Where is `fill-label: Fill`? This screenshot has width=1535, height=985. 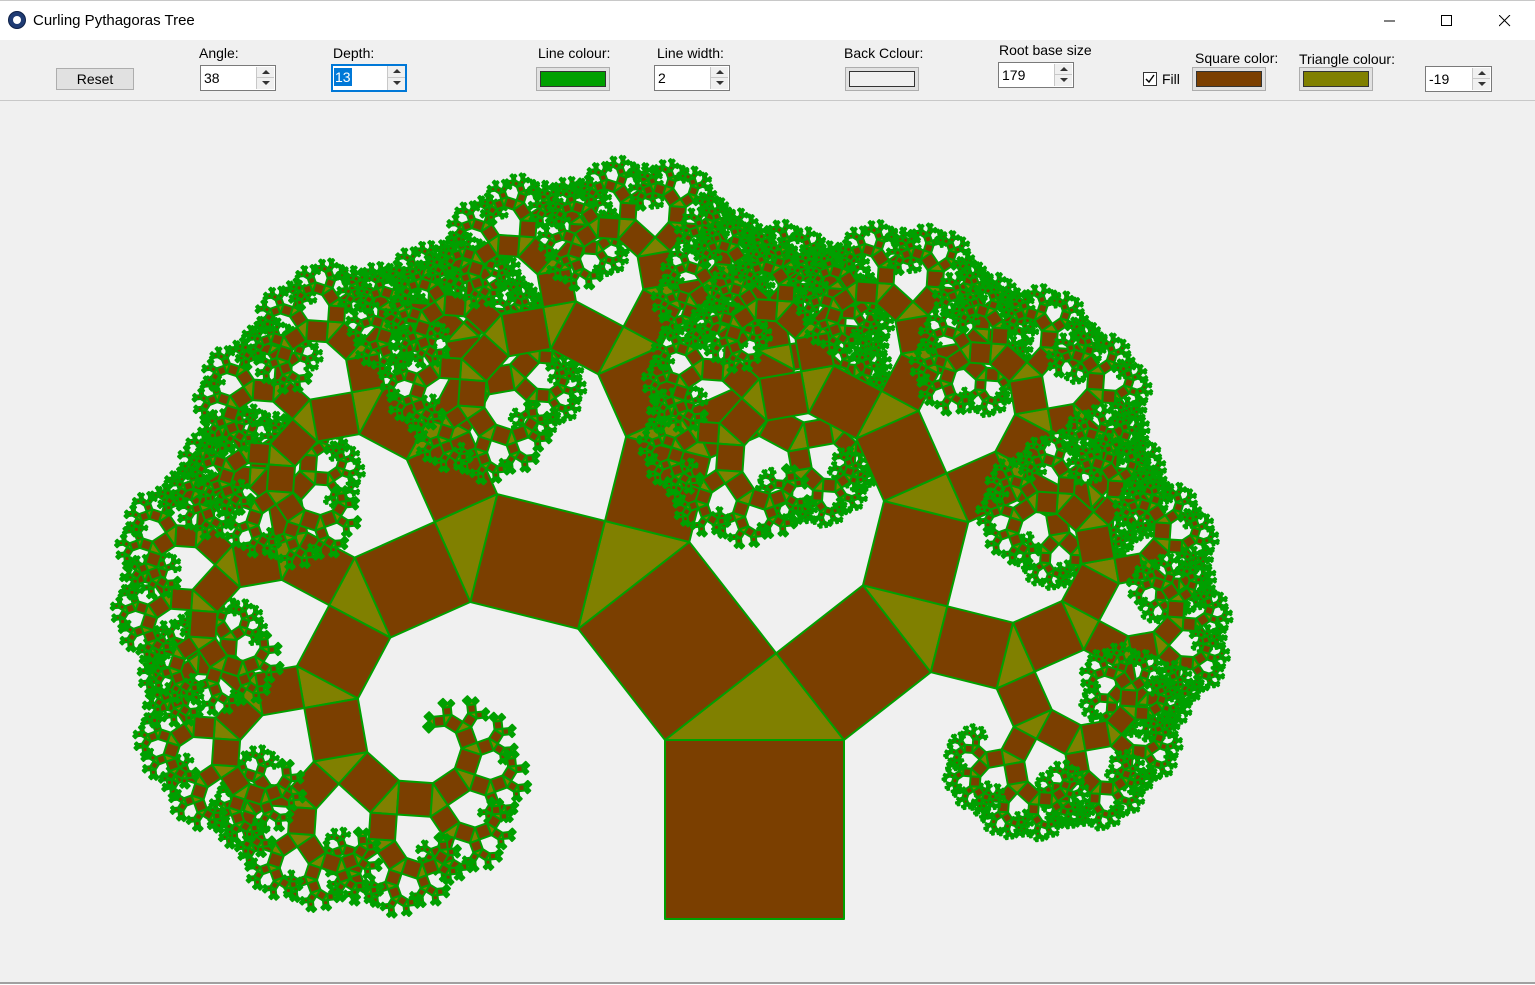 fill-label: Fill is located at coordinates (1171, 79).